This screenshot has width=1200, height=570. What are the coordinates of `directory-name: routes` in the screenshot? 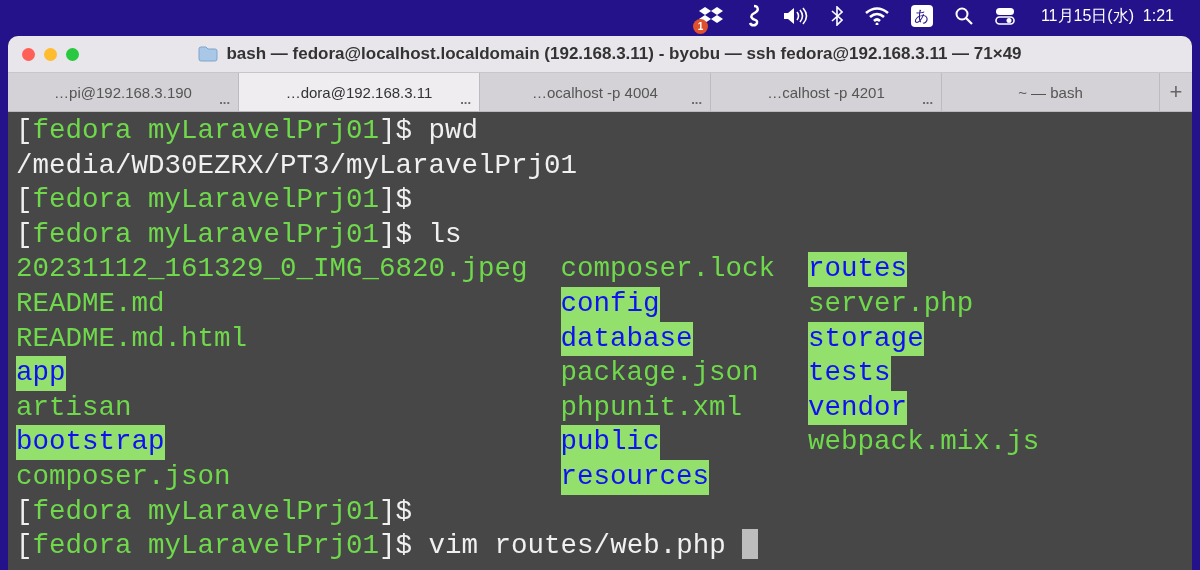 It's located at (858, 269).